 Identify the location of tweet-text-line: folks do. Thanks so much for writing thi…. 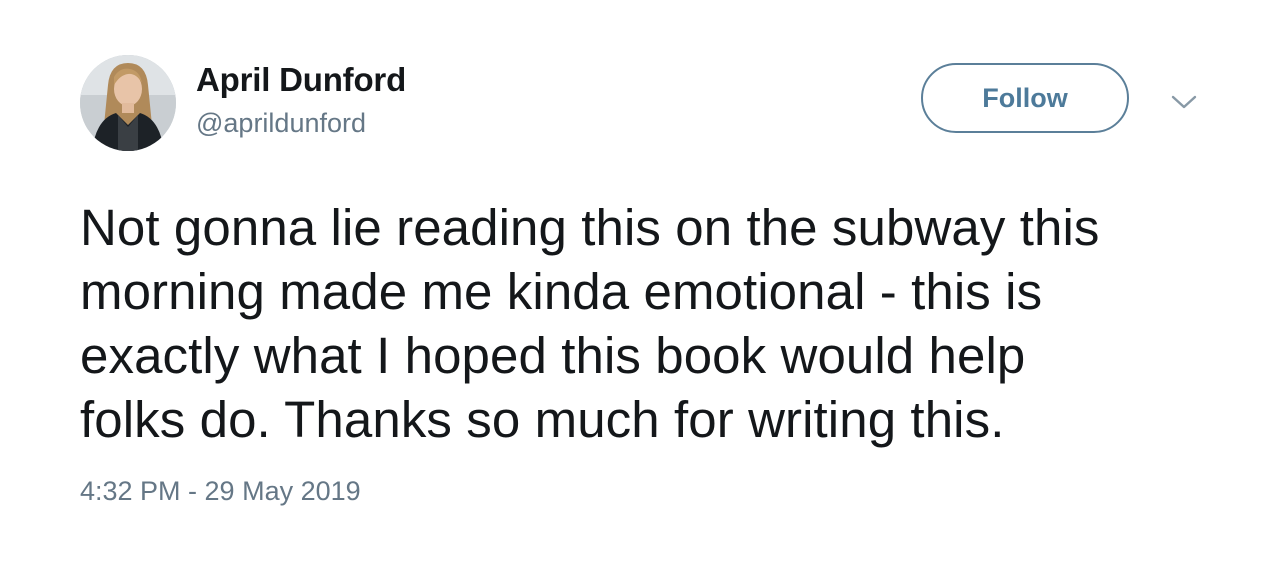
(542, 419).